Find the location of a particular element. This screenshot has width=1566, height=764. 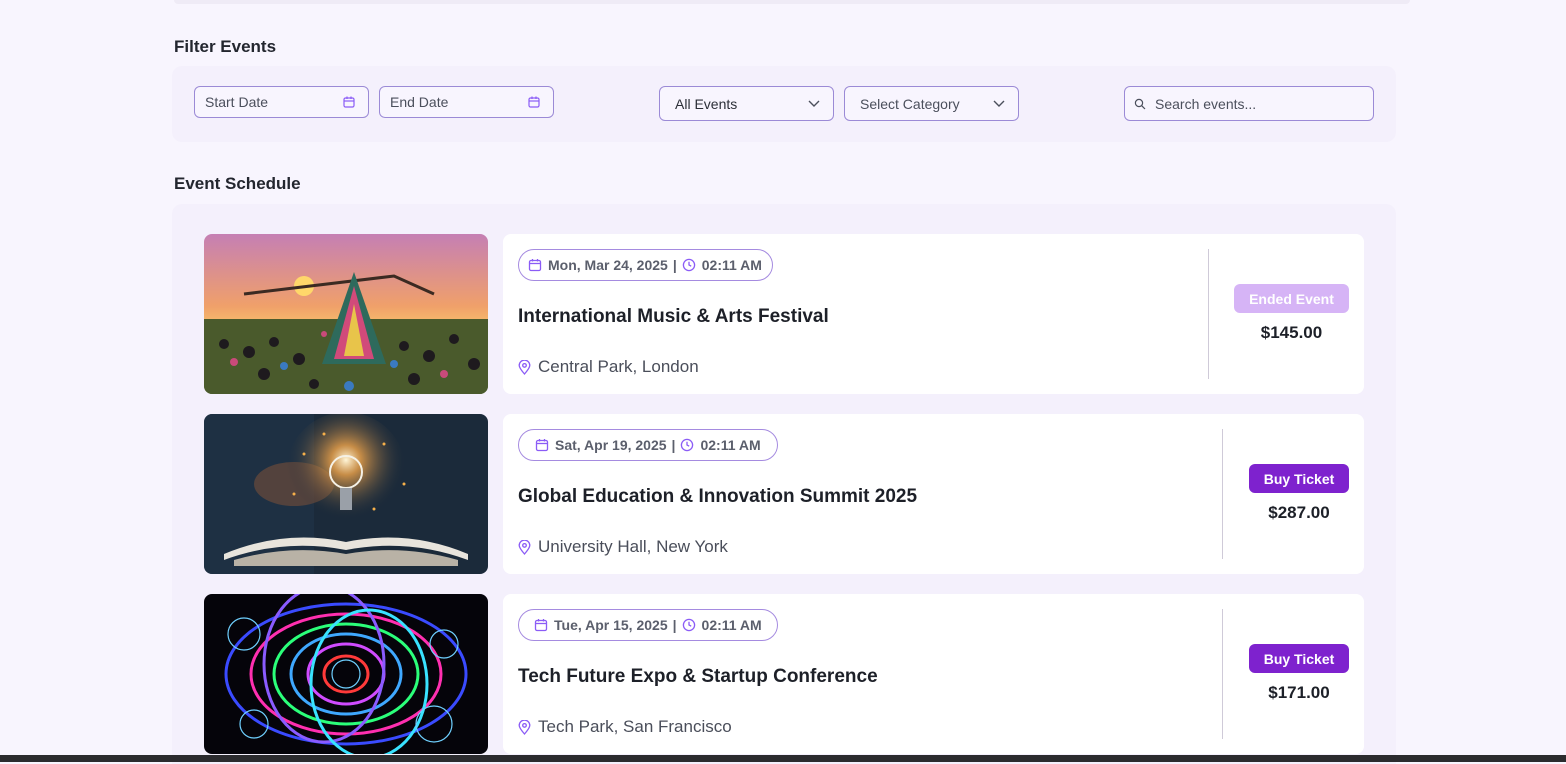

event-location-text: Tech Park, San Francisco is located at coordinates (635, 726).